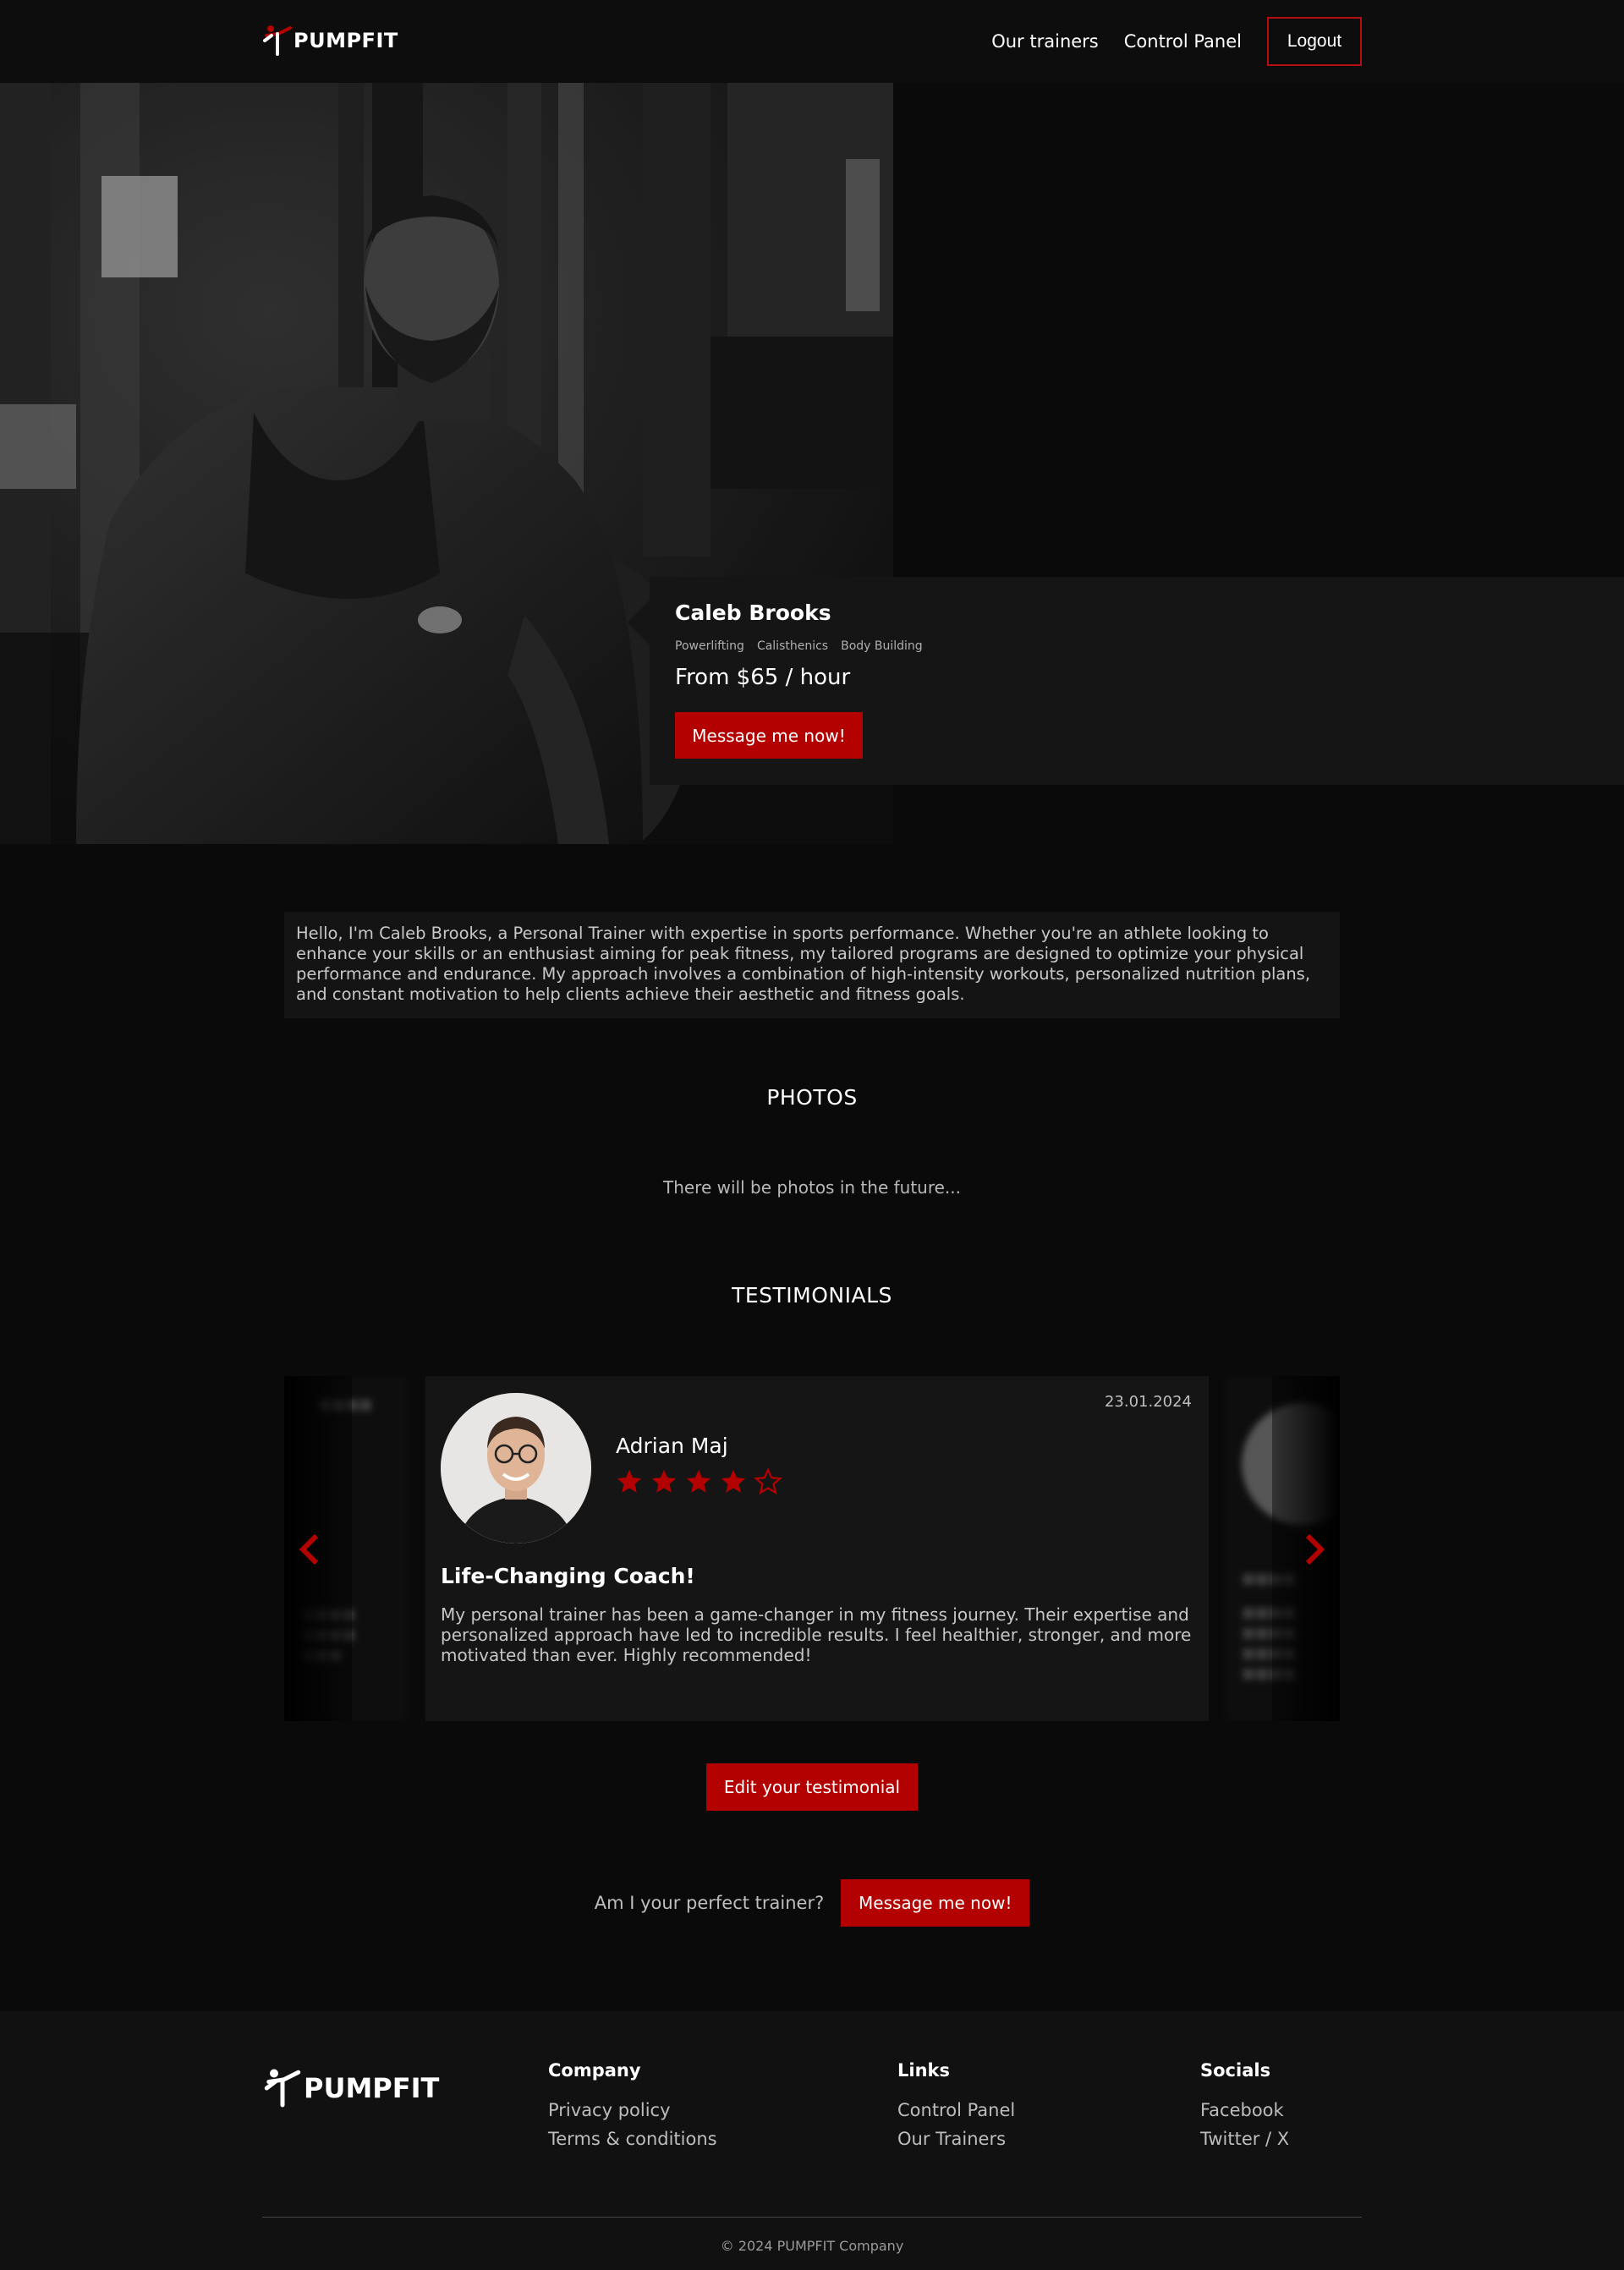 The height and width of the screenshot is (2270, 1624). I want to click on footer-socials-column: Socials Facebook Twitter / X, so click(1244, 2107).